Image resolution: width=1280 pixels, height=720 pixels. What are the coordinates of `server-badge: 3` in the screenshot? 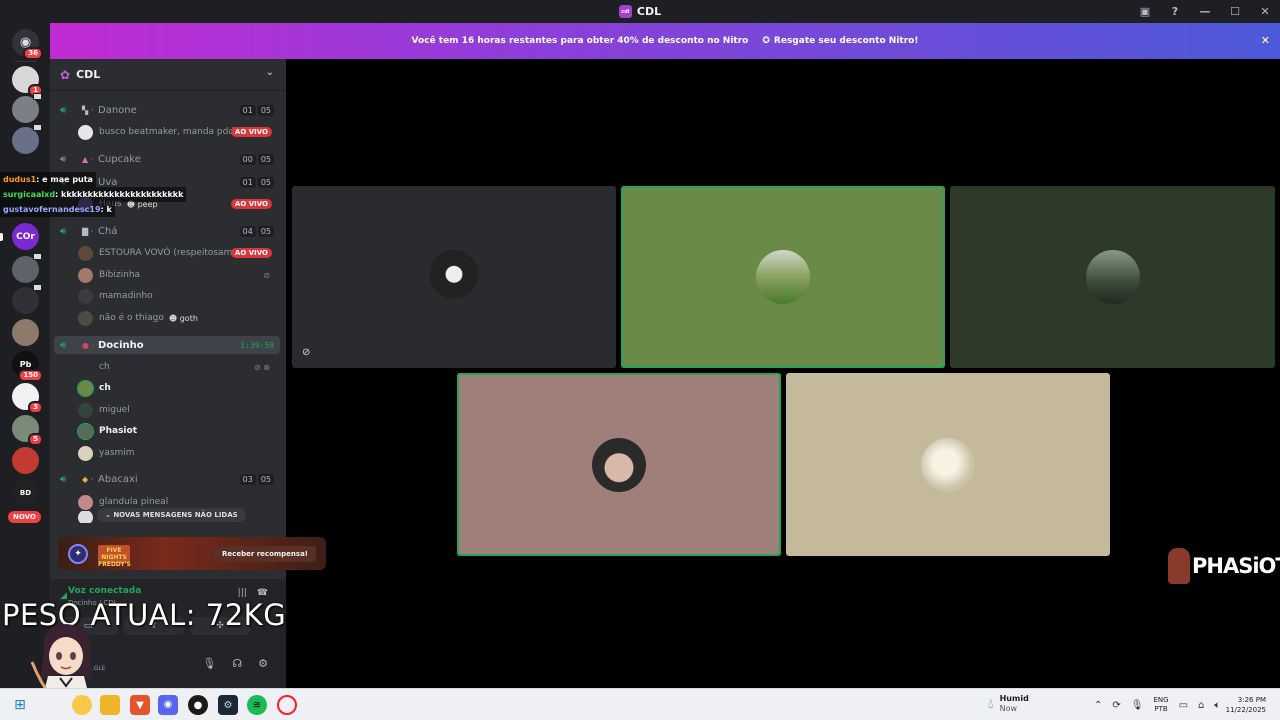 It's located at (35, 407).